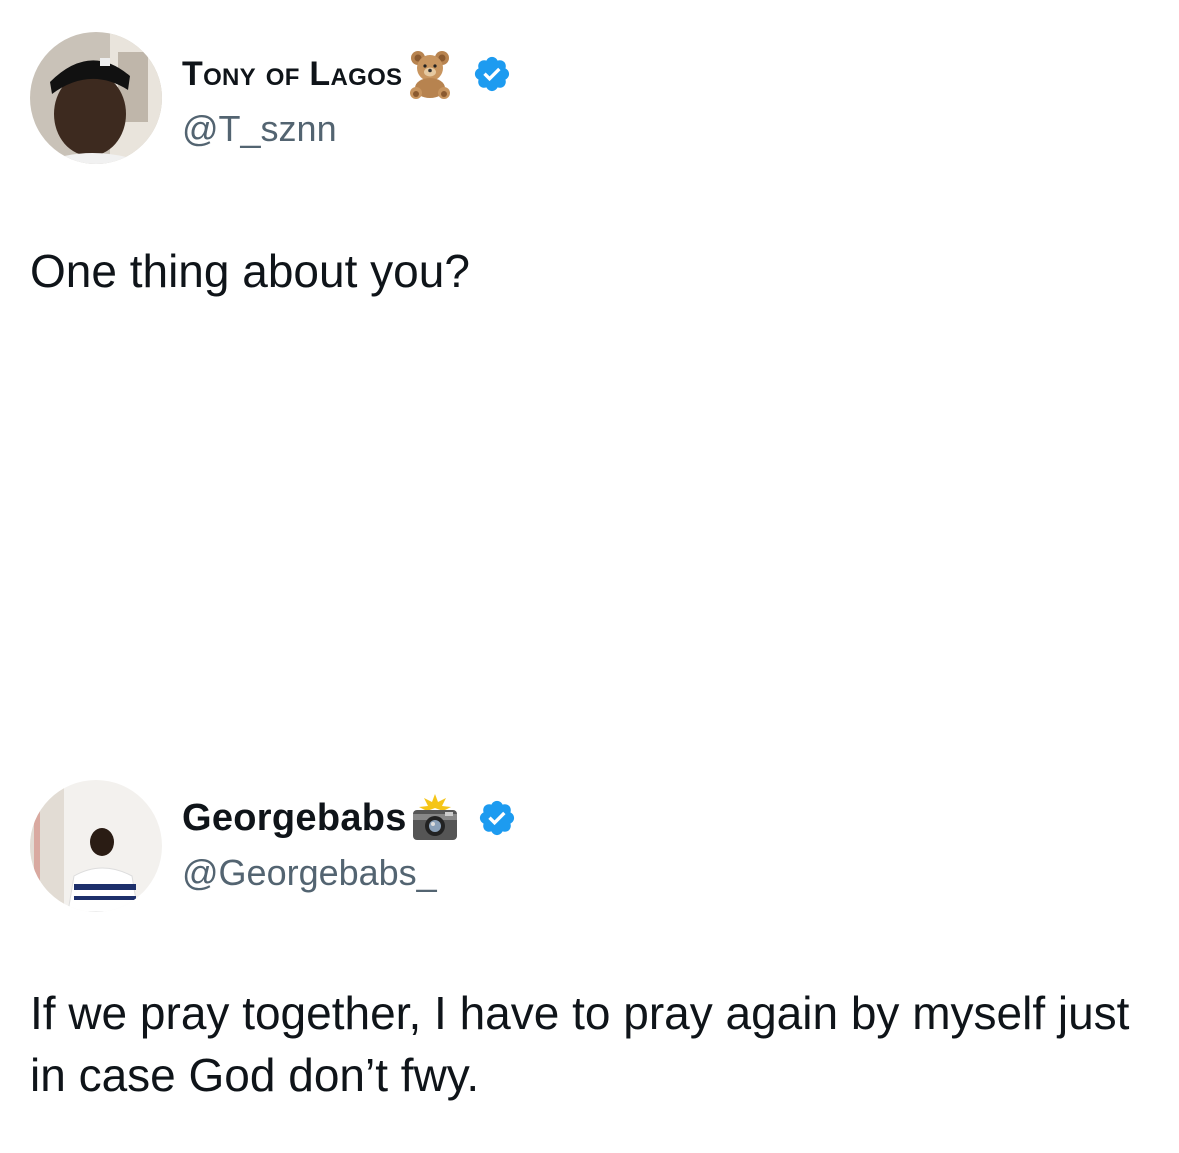  Describe the element at coordinates (292, 74) in the screenshot. I see `display-name: Tony of Lagos` at that location.